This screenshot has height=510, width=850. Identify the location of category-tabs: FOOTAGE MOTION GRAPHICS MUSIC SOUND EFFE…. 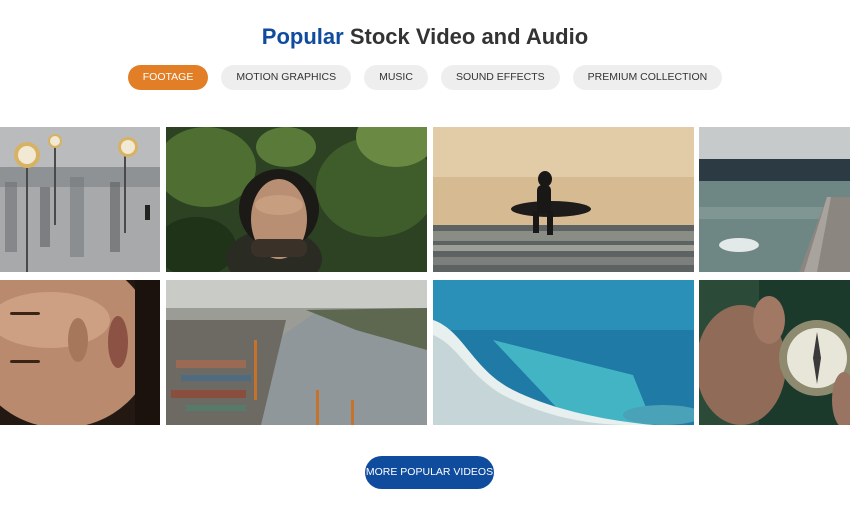
(425, 77).